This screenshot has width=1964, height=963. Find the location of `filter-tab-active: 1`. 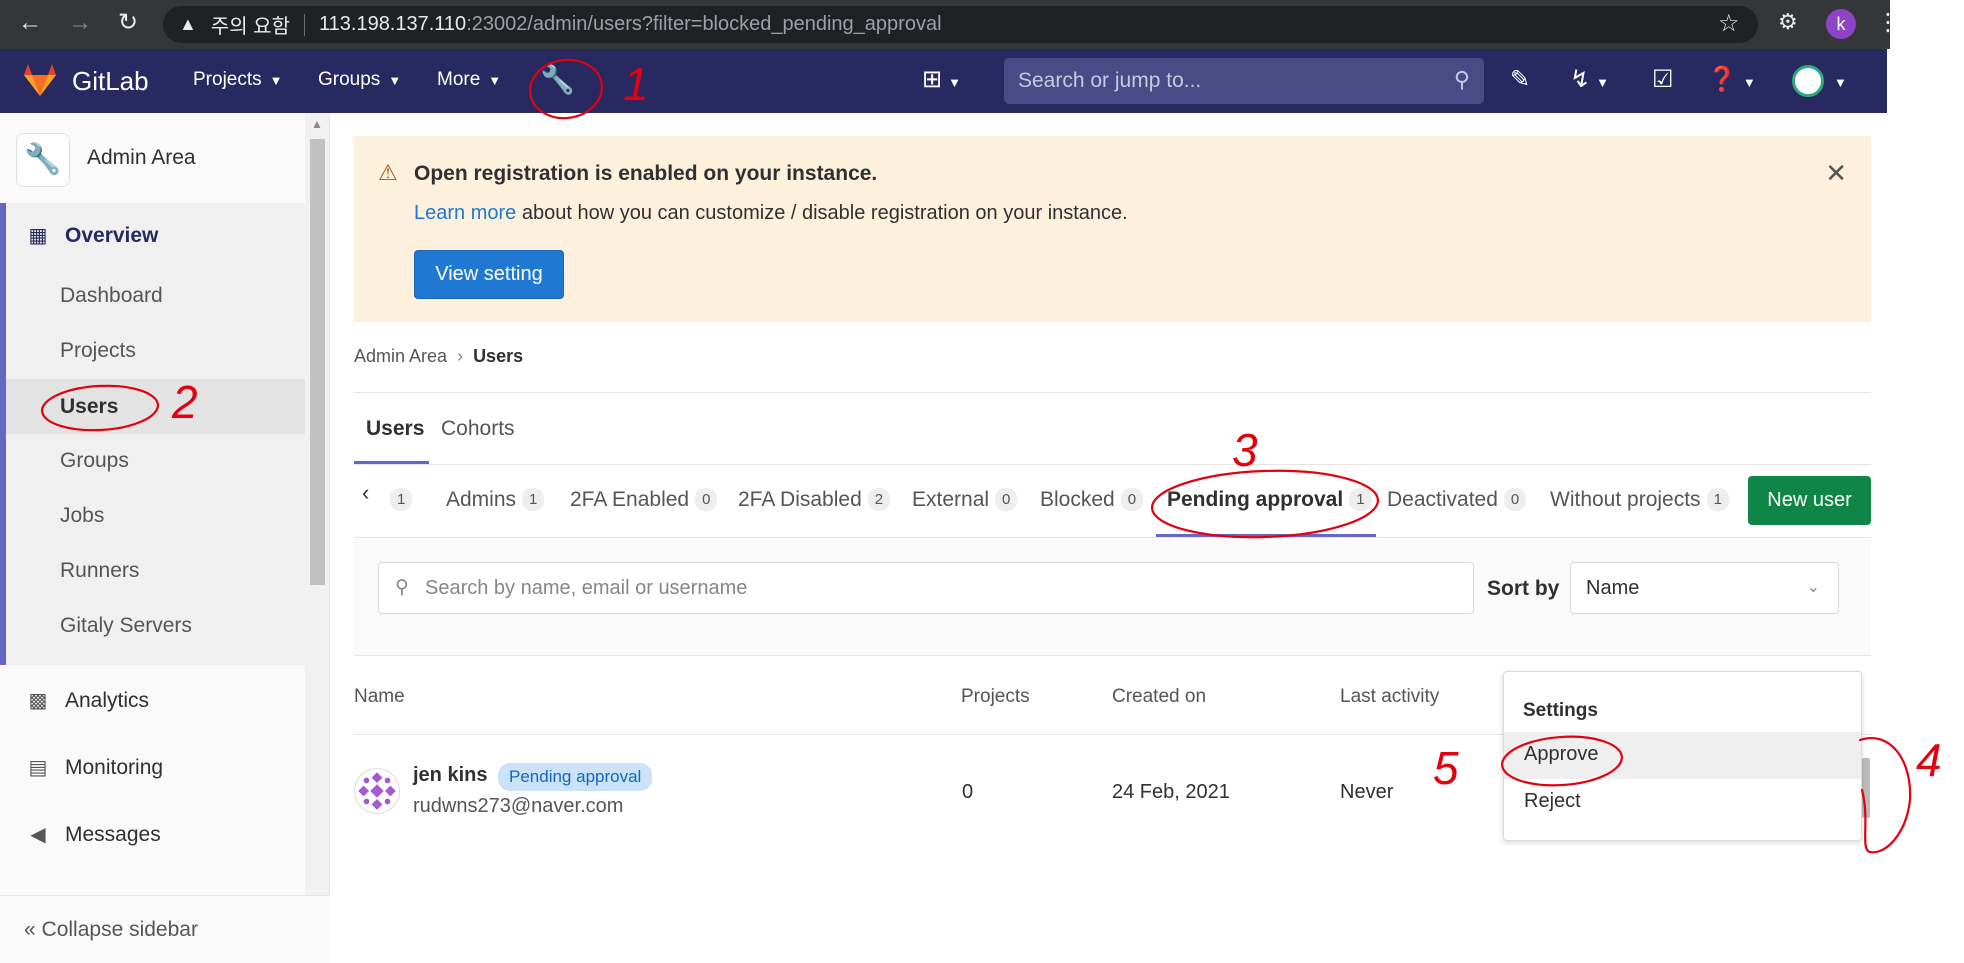

filter-tab-active: 1 is located at coordinates (398, 500).